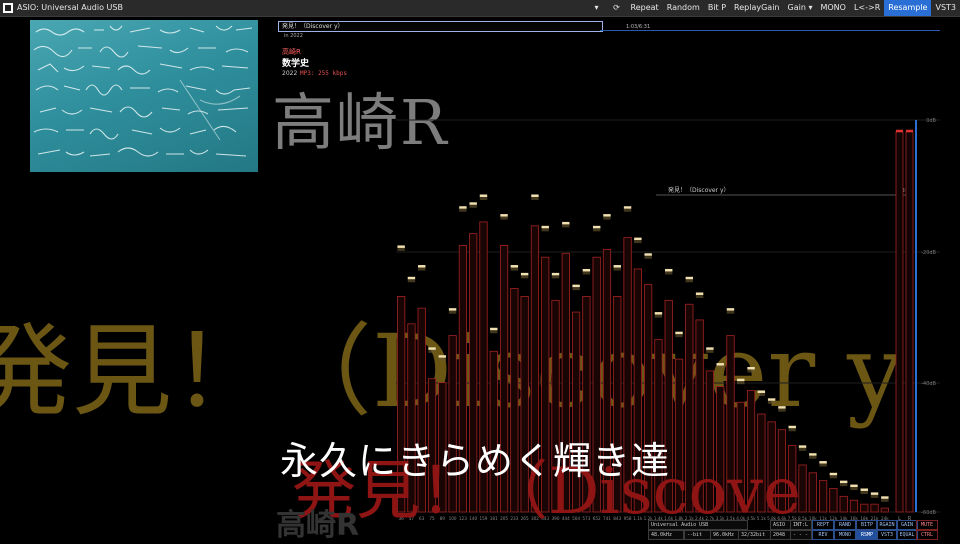 The image size is (960, 544). I want to click on freq-label: 57, so click(412, 518).